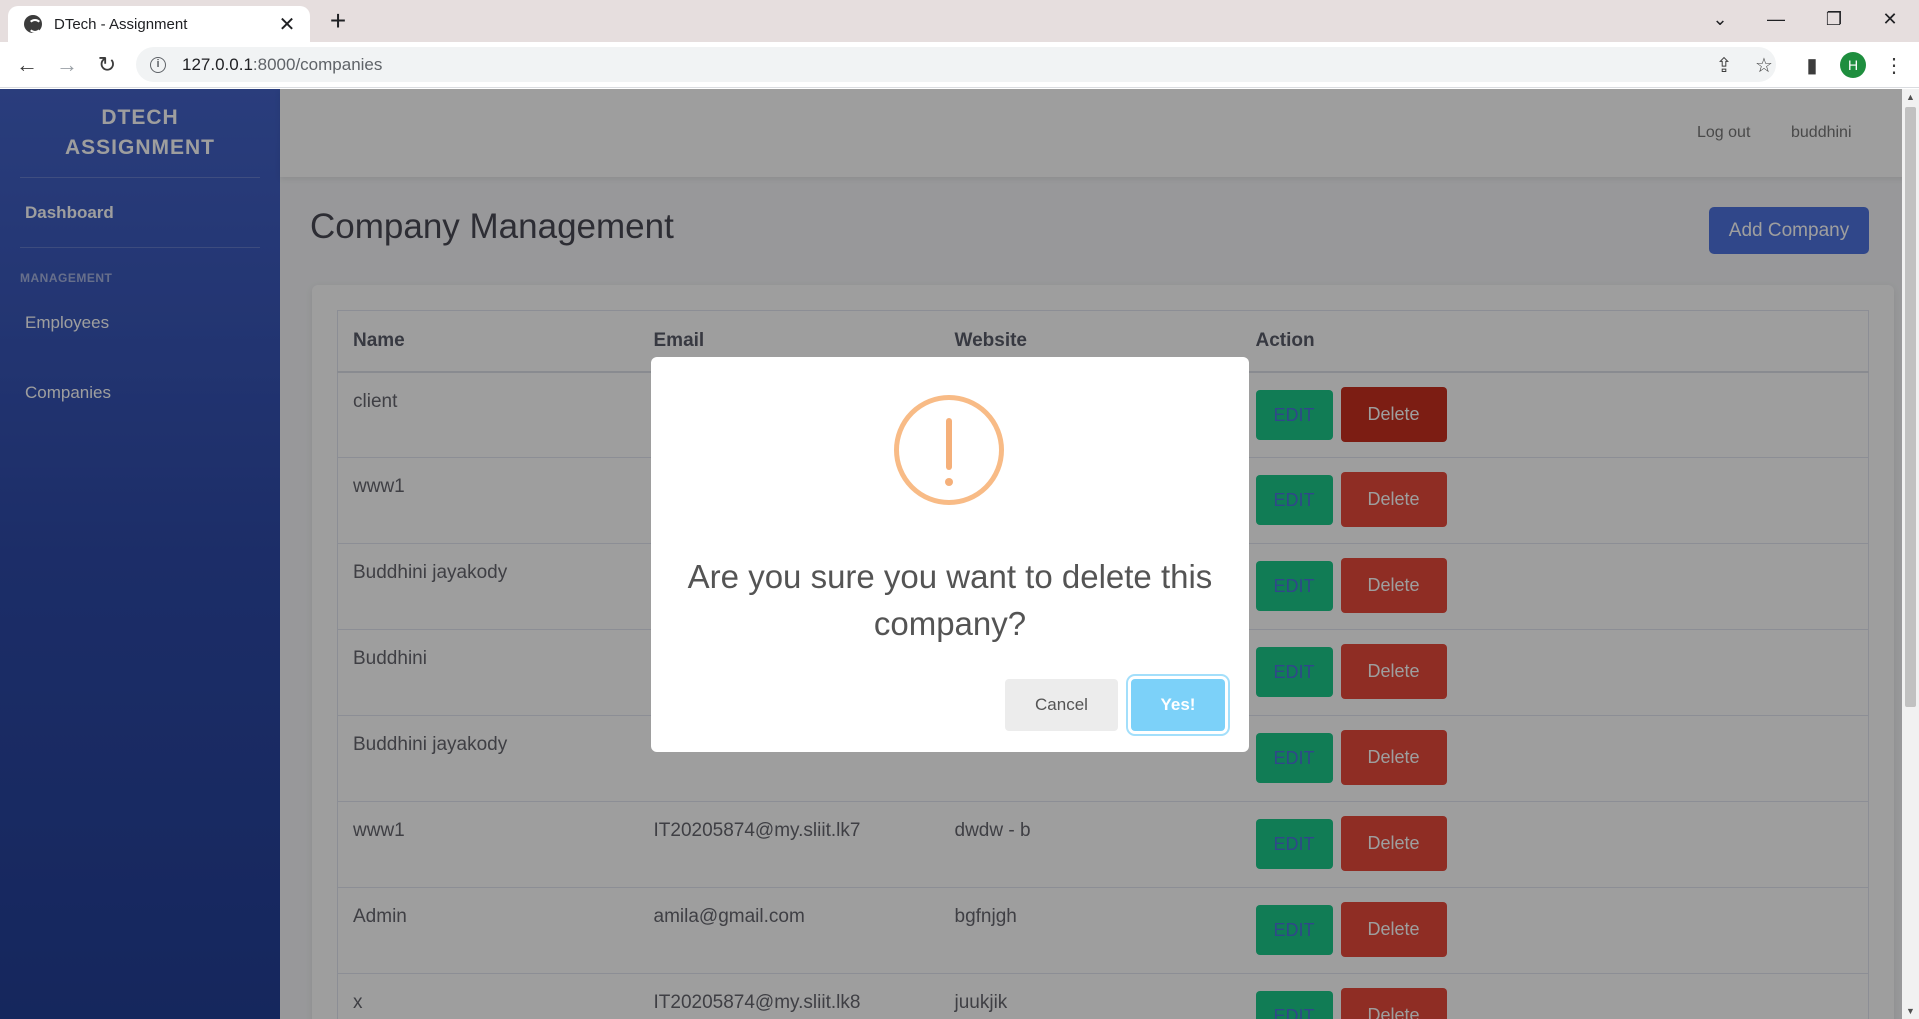  Describe the element at coordinates (158, 64) in the screenshot. I see `site-info-icon: i` at that location.